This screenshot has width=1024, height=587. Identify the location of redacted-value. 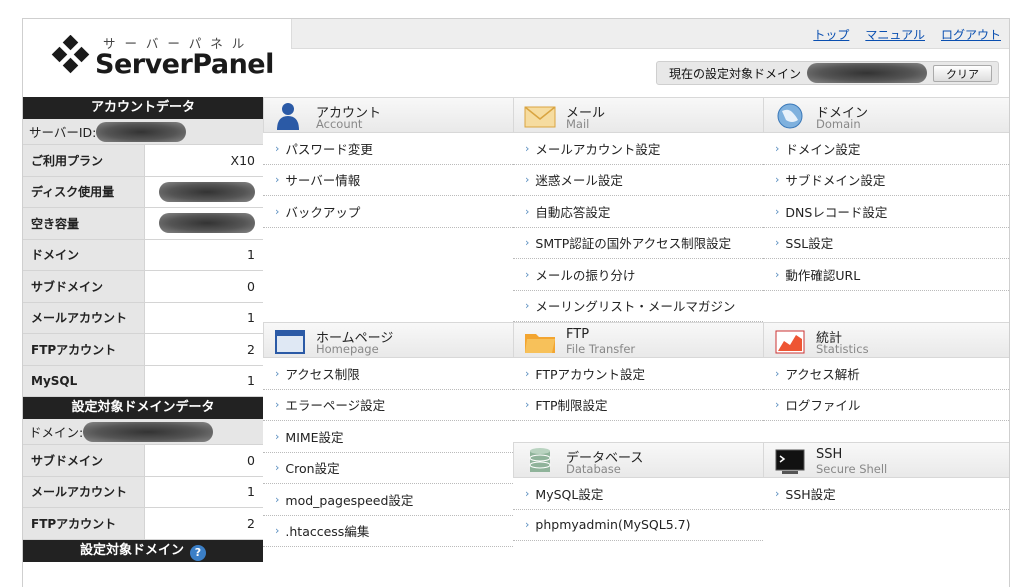
(207, 191).